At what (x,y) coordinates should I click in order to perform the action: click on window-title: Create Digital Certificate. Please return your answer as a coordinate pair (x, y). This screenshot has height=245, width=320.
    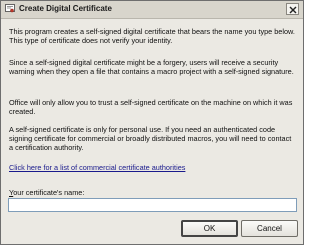
    Looking at the image, I should click on (65, 8).